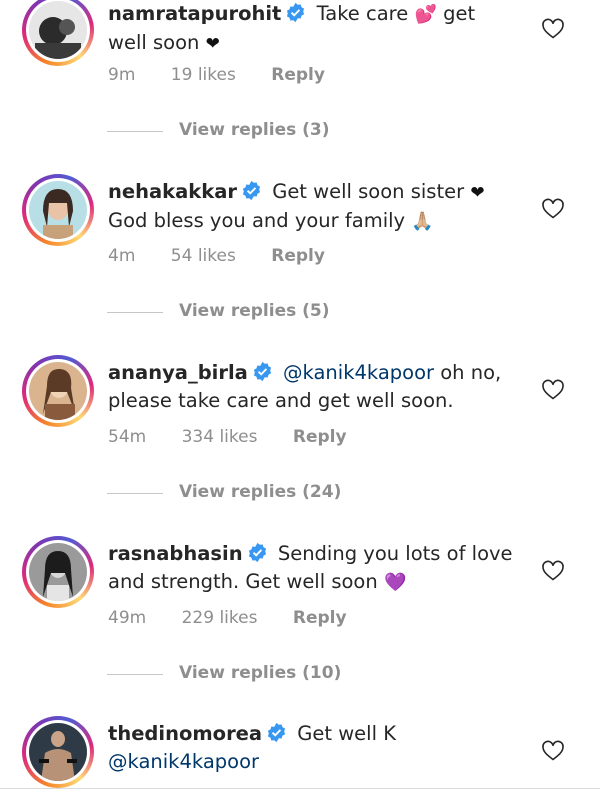  Describe the element at coordinates (300, 788) in the screenshot. I see `bottom-divider` at that location.